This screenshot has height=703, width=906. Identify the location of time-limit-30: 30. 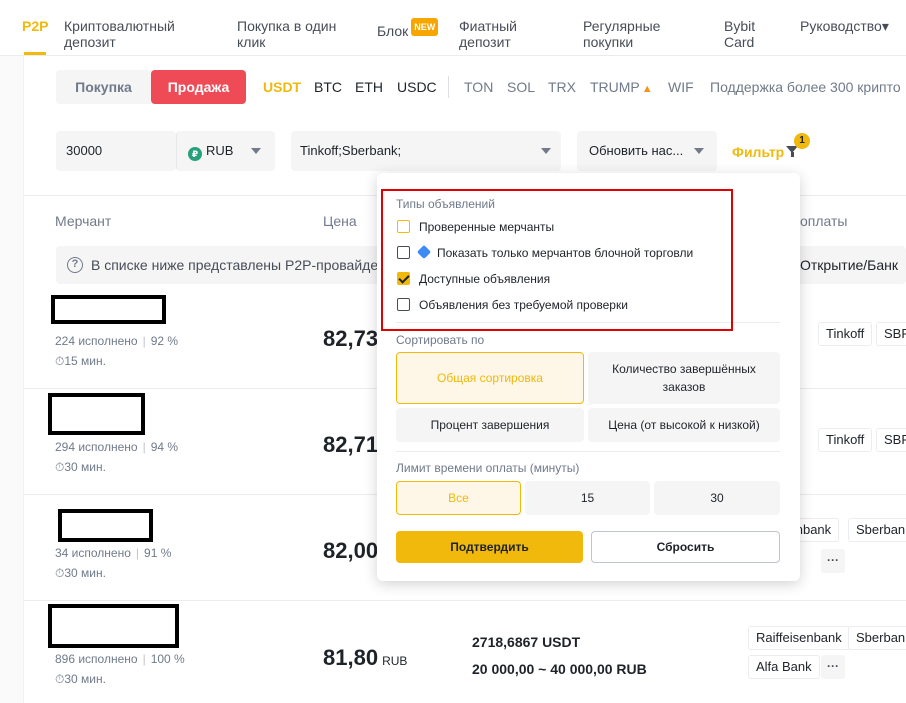
(717, 498).